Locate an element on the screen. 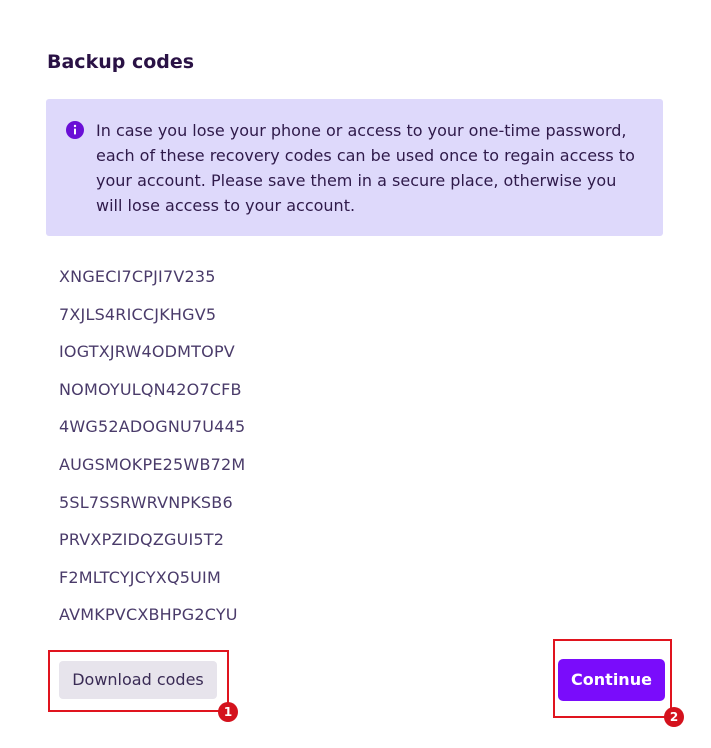  page-title: Backup codes is located at coordinates (121, 62).